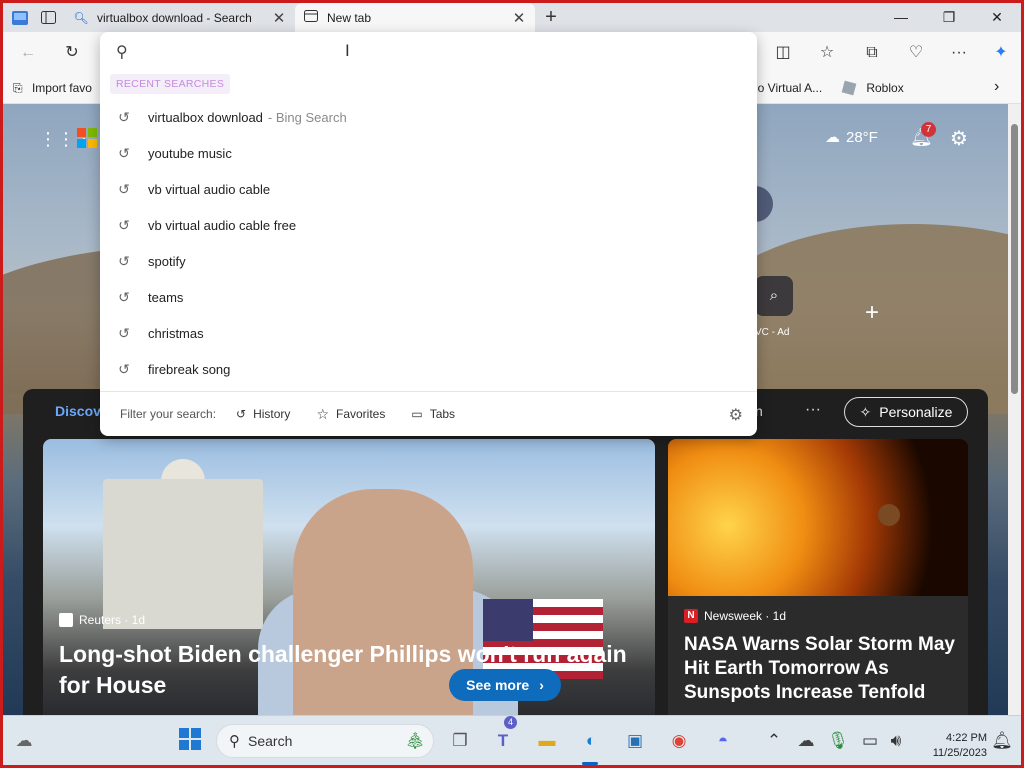 The image size is (1024, 768). Describe the element at coordinates (350, 414) in the screenshot. I see `filter-favorites-button: ☆ Favorites` at that location.